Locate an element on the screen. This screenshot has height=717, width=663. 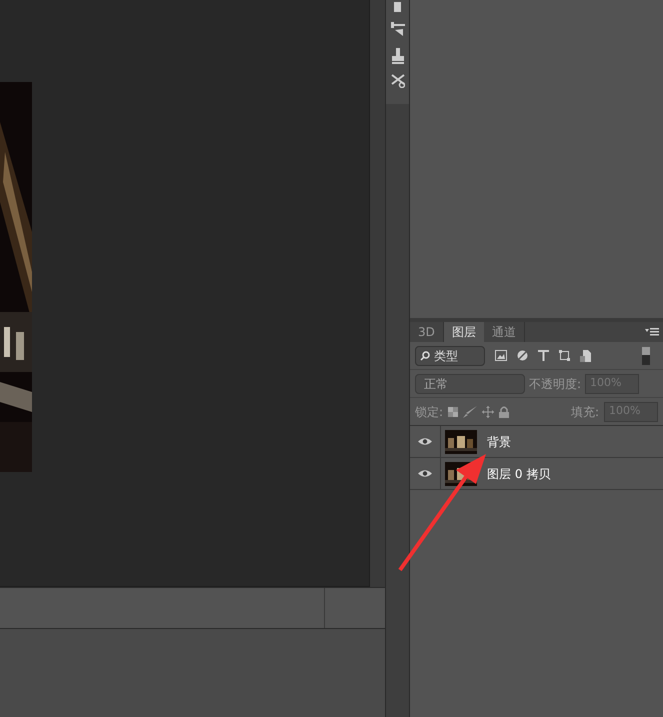
filter-dropdown: 类型 is located at coordinates (450, 356).